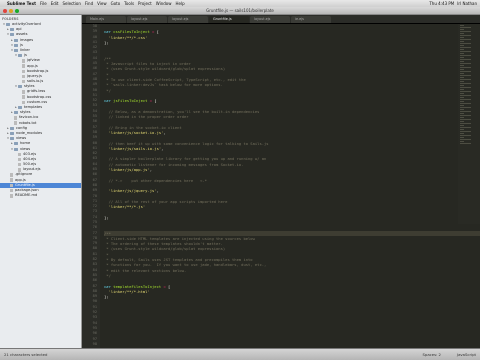  What do you see at coordinates (21, 3) in the screenshot?
I see `menu-sublime-text: Sublime Text` at bounding box center [21, 3].